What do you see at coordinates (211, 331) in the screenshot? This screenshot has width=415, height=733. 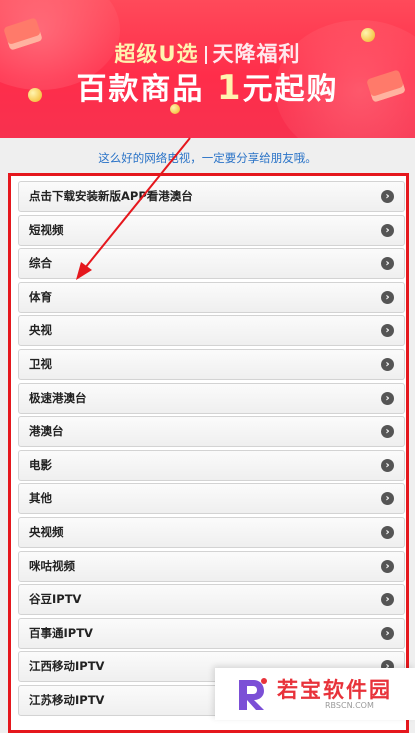 I see `channel-item: 央视` at bounding box center [211, 331].